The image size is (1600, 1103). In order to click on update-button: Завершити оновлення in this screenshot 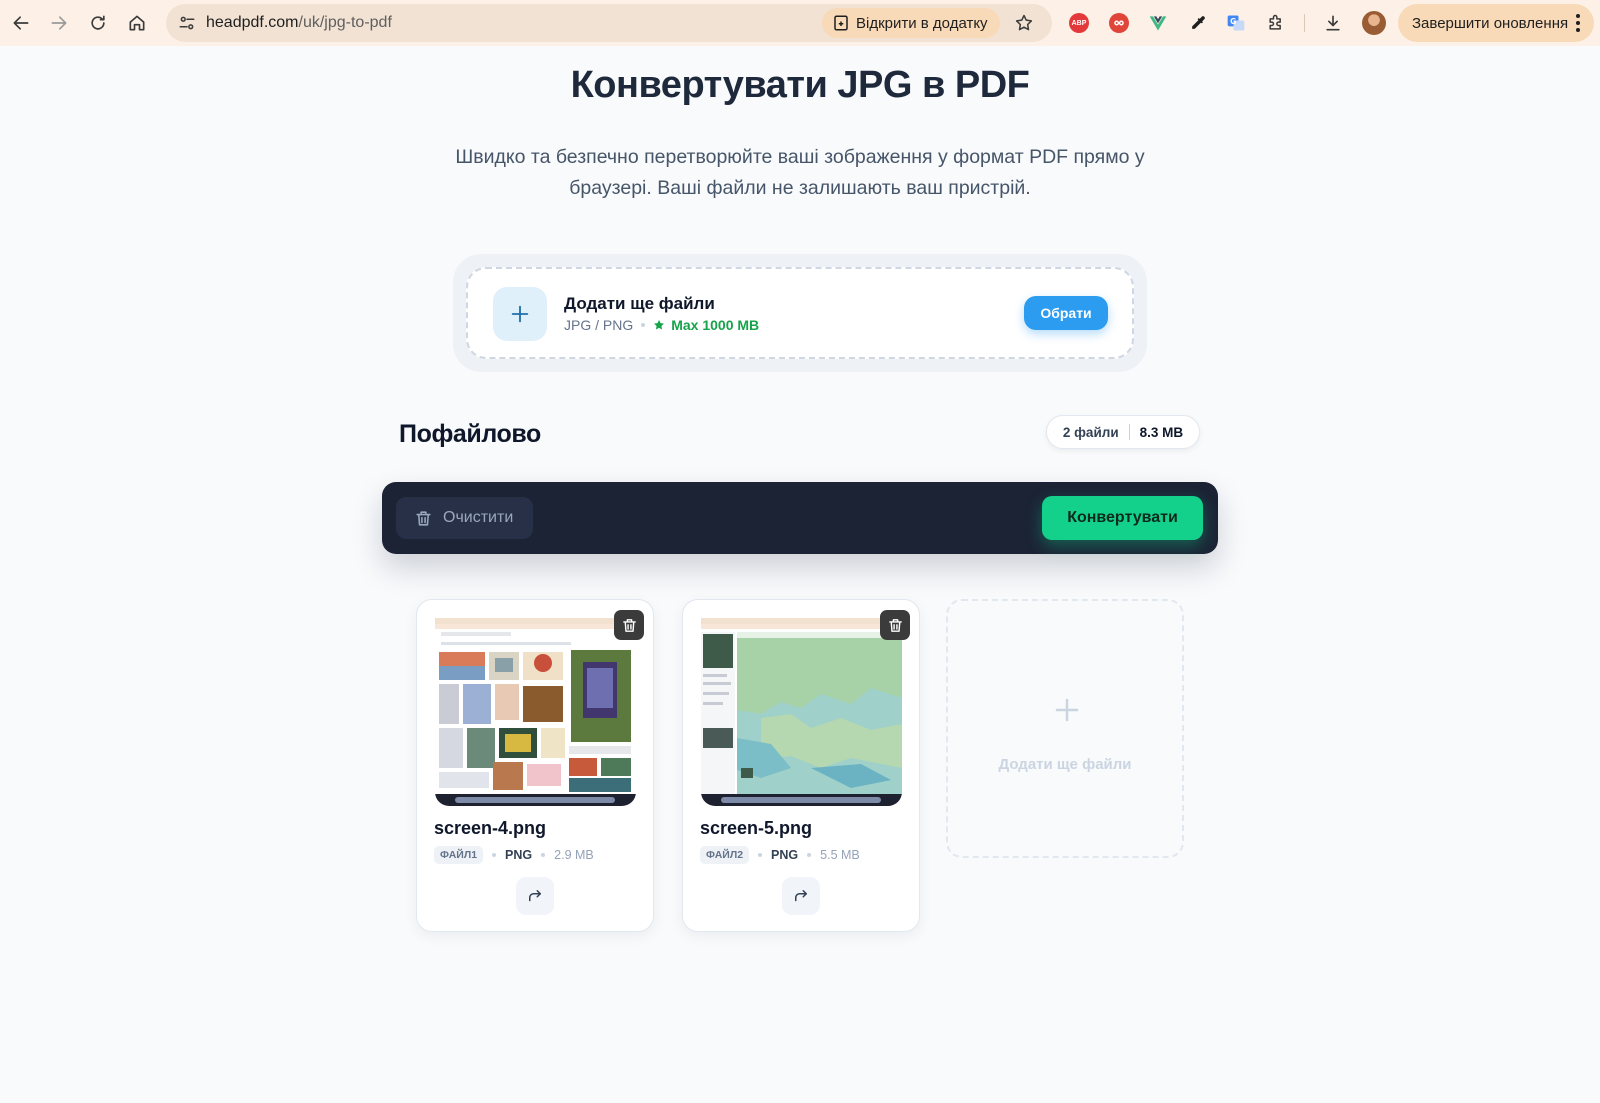, I will do `click(1496, 23)`.